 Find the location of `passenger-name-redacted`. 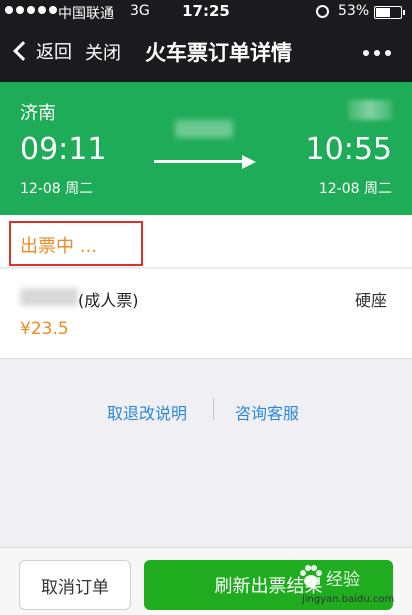

passenger-name-redacted is located at coordinates (49, 297).